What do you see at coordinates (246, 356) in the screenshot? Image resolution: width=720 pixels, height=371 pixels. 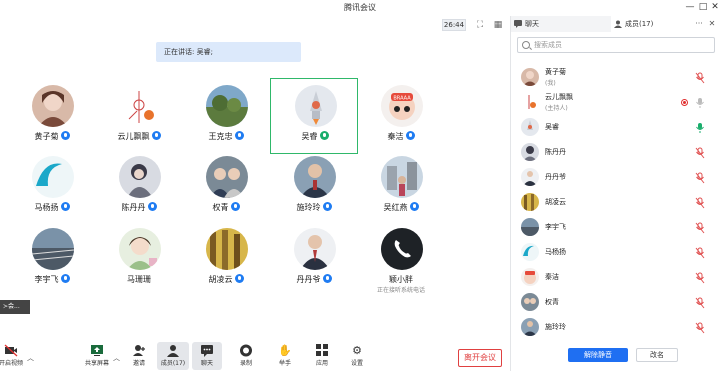 I see `record-button: 录制` at bounding box center [246, 356].